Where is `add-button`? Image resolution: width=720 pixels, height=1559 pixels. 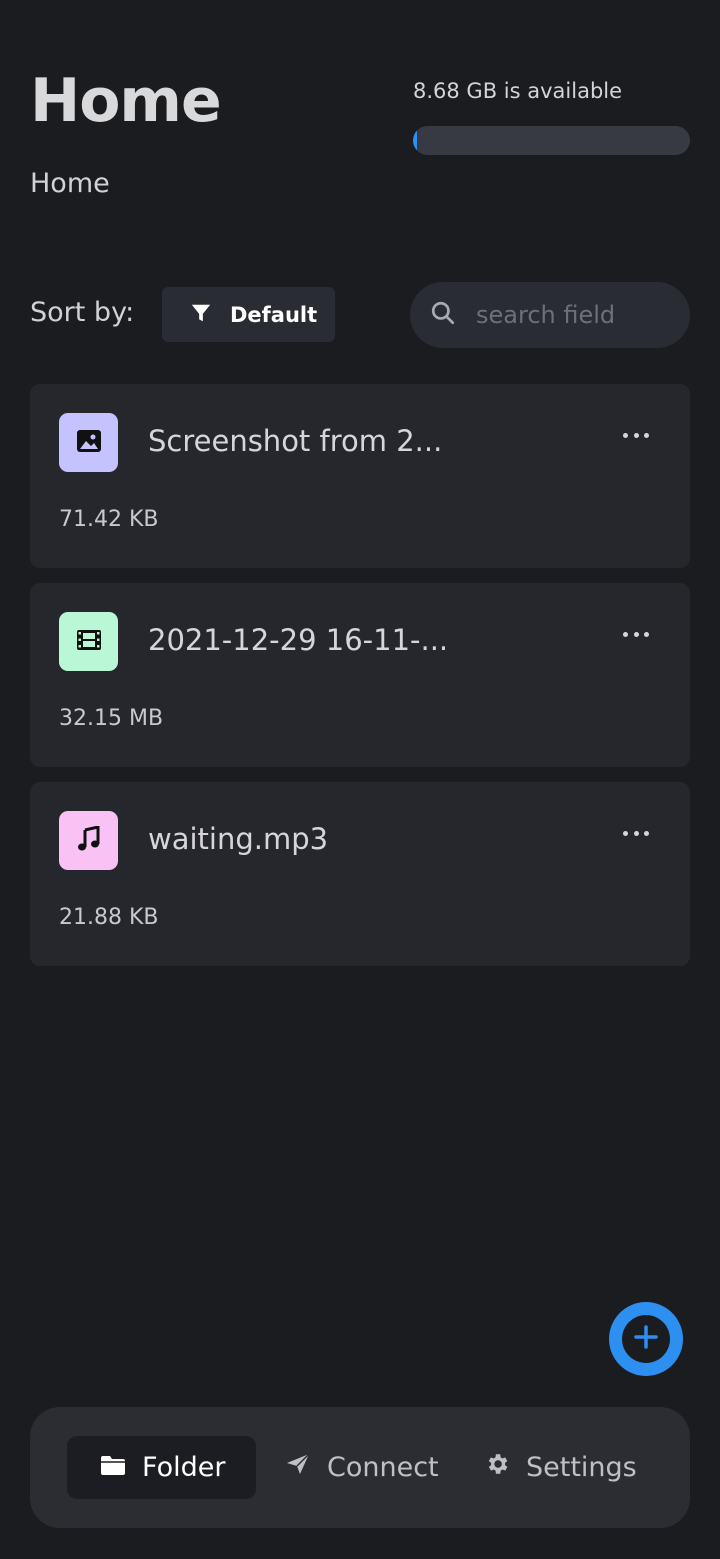 add-button is located at coordinates (646, 1339).